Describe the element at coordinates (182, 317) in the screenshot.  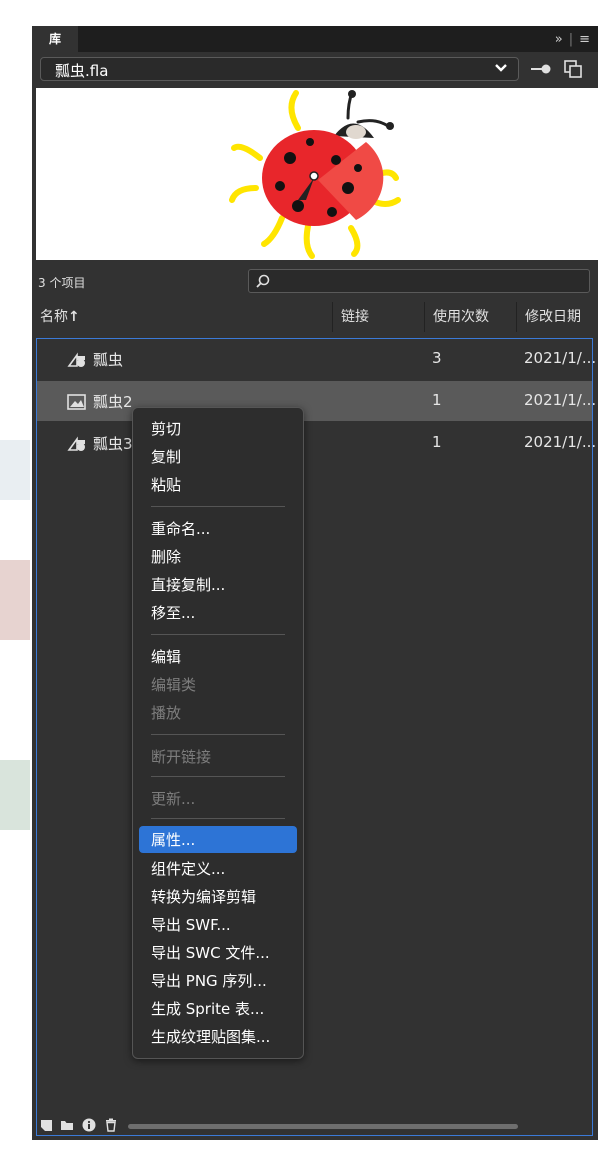
I see `column-header-name: 名称↑` at that location.